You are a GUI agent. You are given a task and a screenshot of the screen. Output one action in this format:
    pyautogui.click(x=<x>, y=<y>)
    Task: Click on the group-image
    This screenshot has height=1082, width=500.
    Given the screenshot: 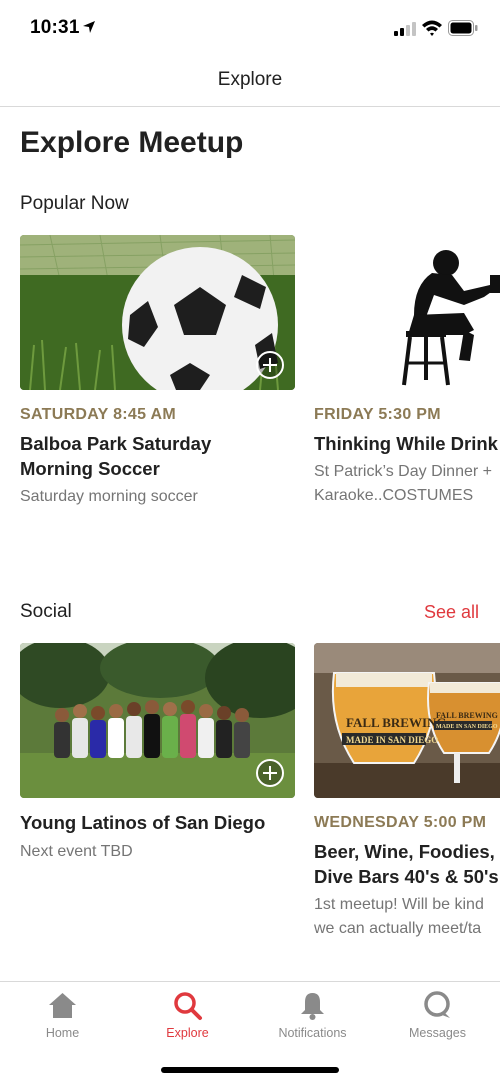 What is the action you would take?
    pyautogui.click(x=157, y=720)
    